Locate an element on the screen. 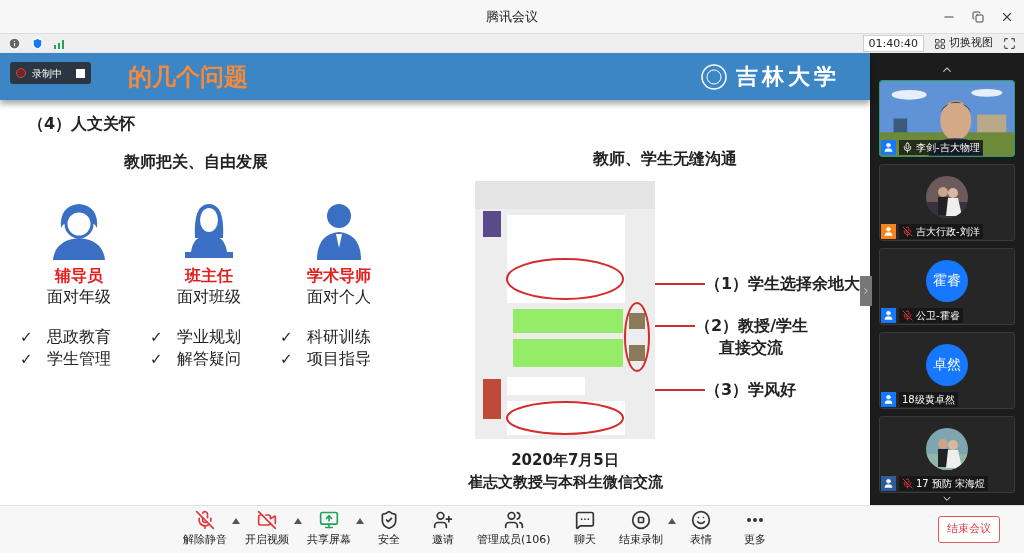  grid-icon is located at coordinates (940, 43).